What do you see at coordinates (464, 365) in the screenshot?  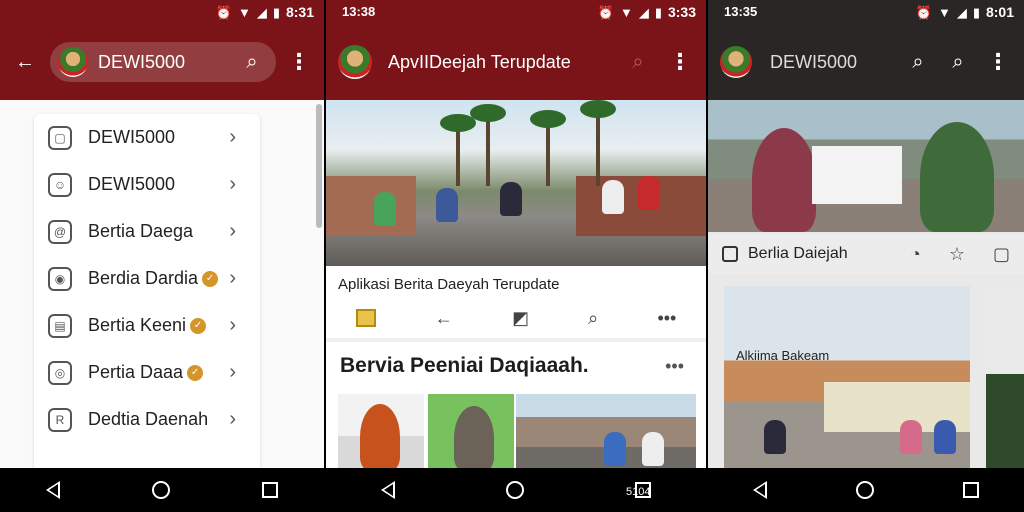 I see `section-title: Bervia Peeniai Daqiaaah.` at bounding box center [464, 365].